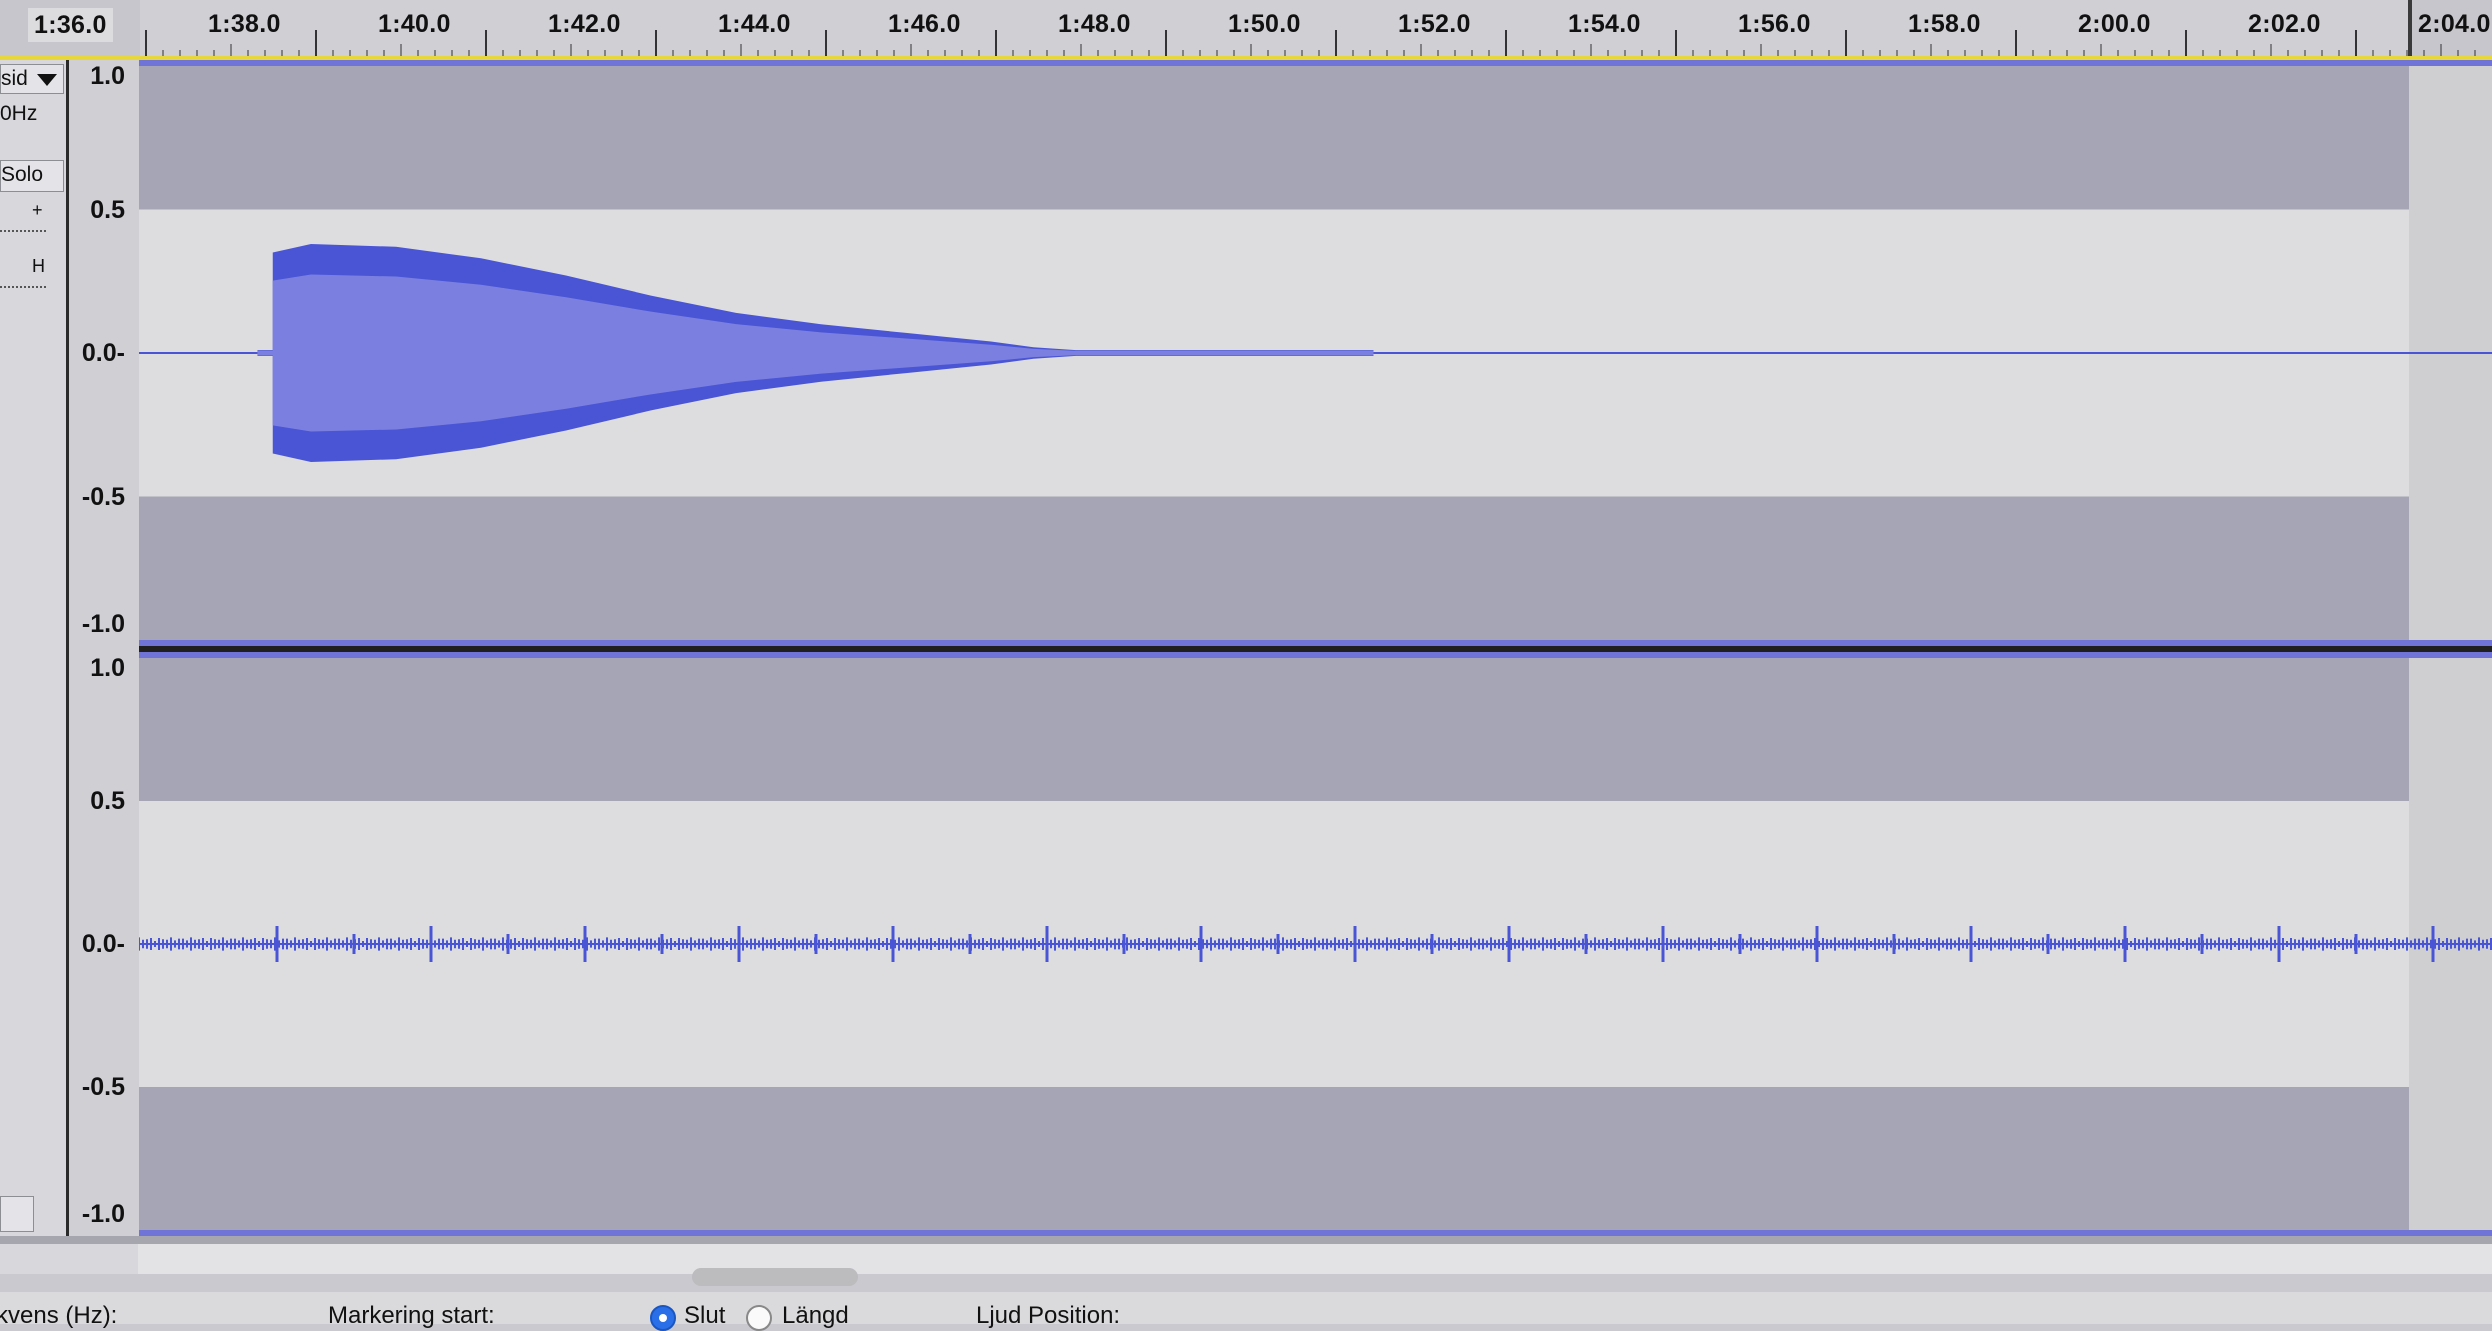 The height and width of the screenshot is (1331, 2492). I want to click on channel-divider, so click(1315, 649).